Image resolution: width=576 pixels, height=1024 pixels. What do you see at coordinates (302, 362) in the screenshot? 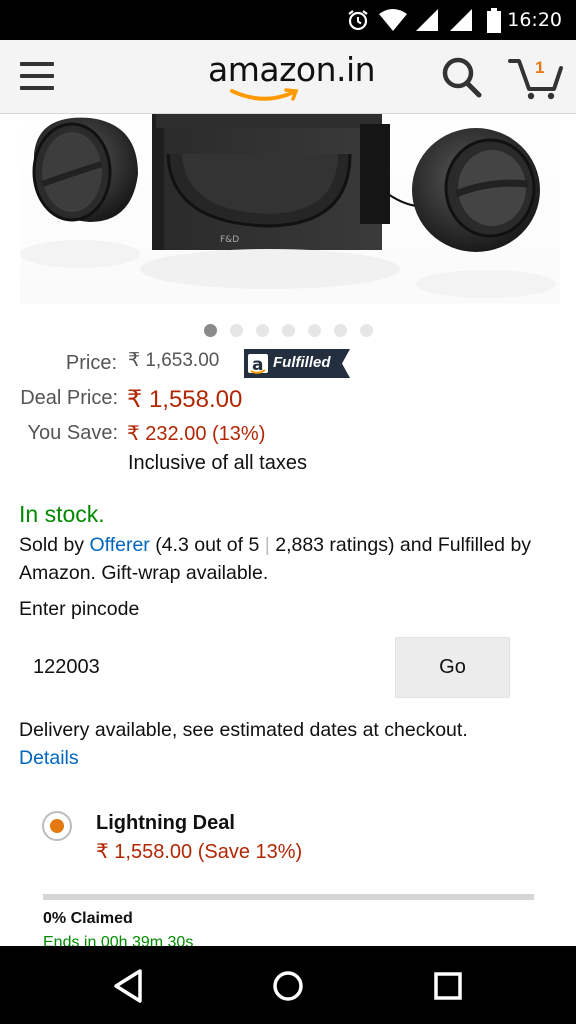
I see `fulfilled-label: Fulfilled` at bounding box center [302, 362].